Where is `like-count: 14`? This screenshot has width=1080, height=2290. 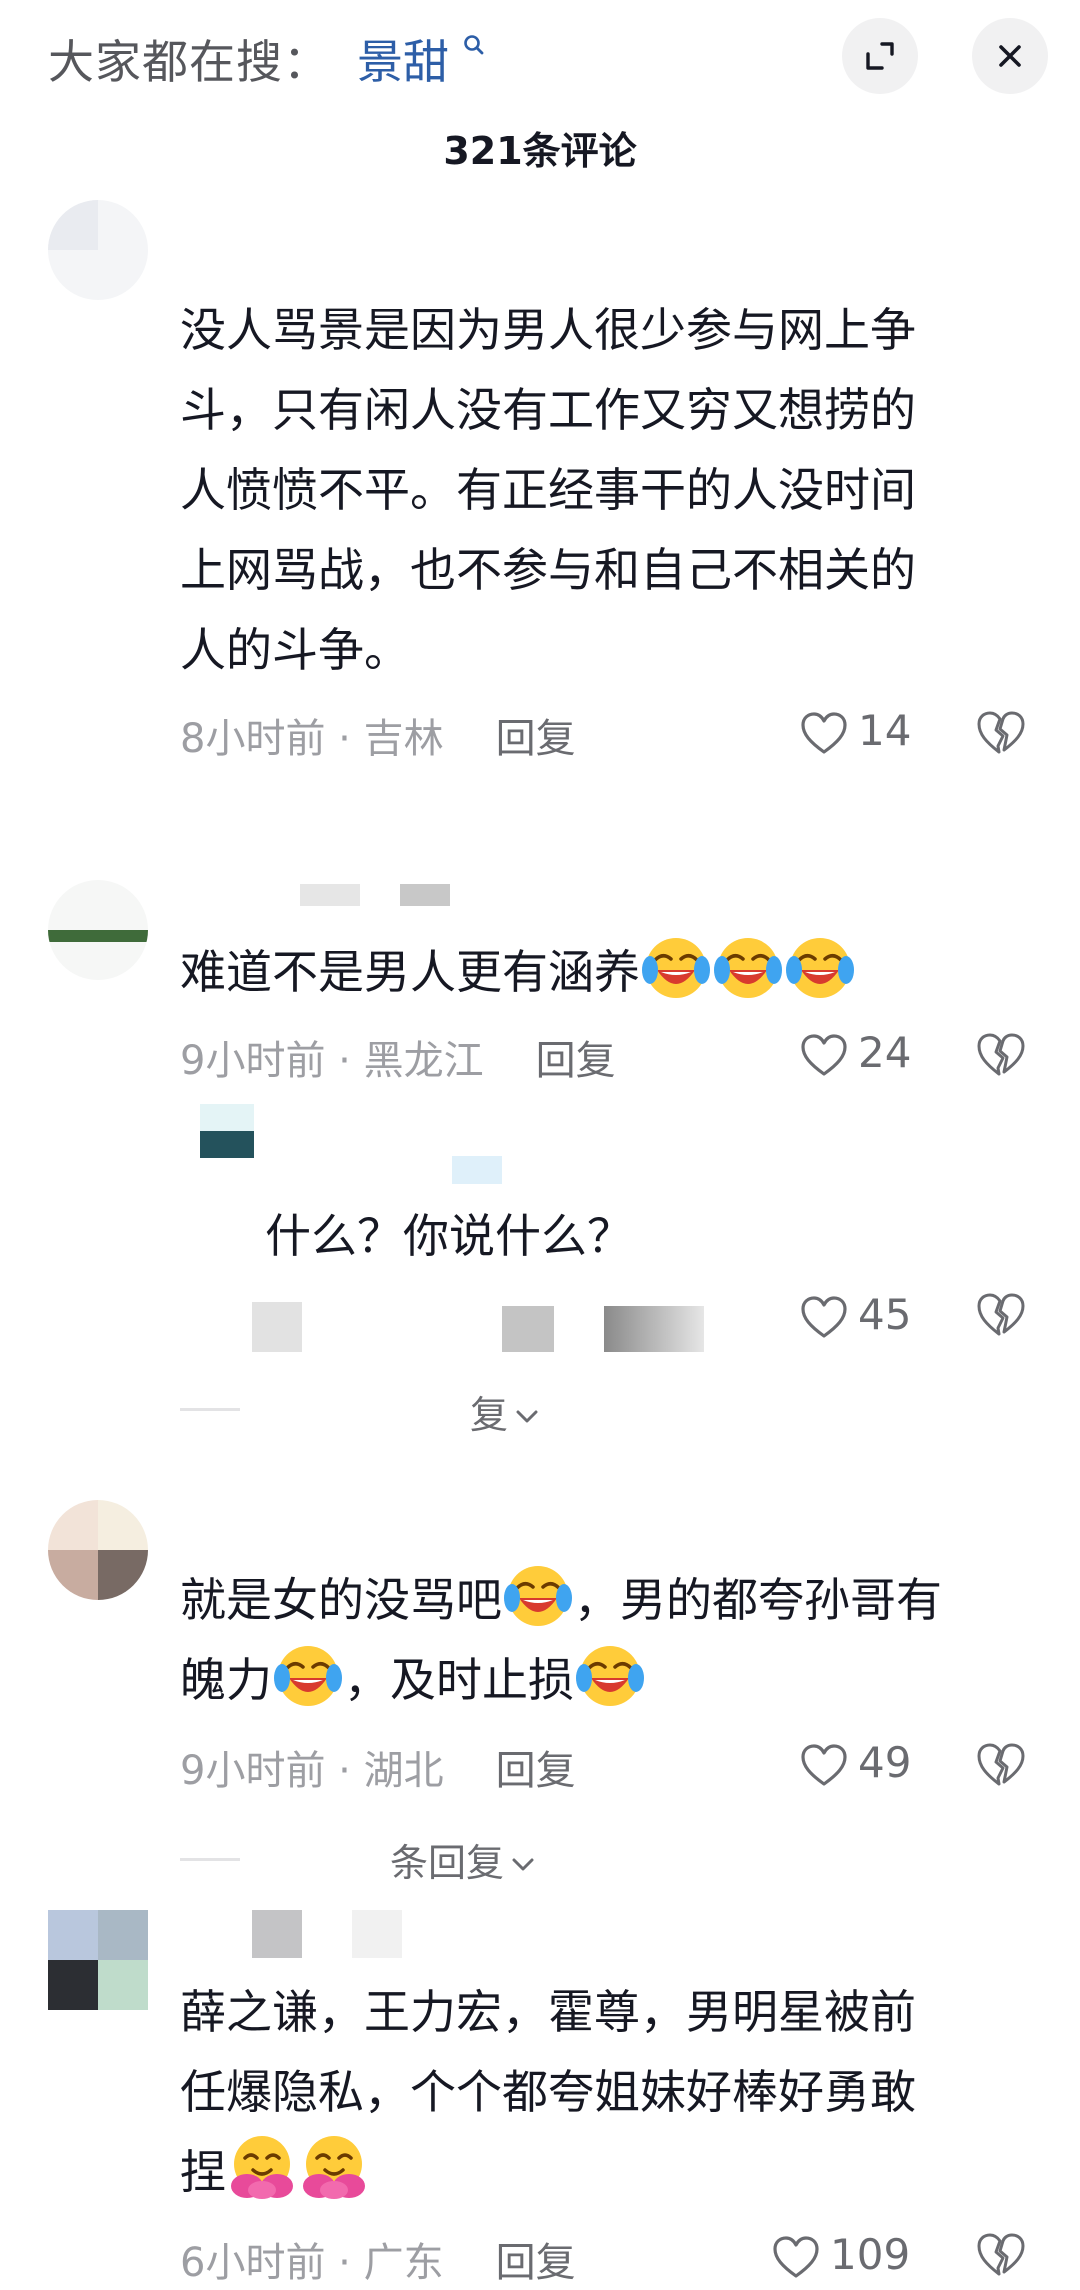 like-count: 14 is located at coordinates (885, 730).